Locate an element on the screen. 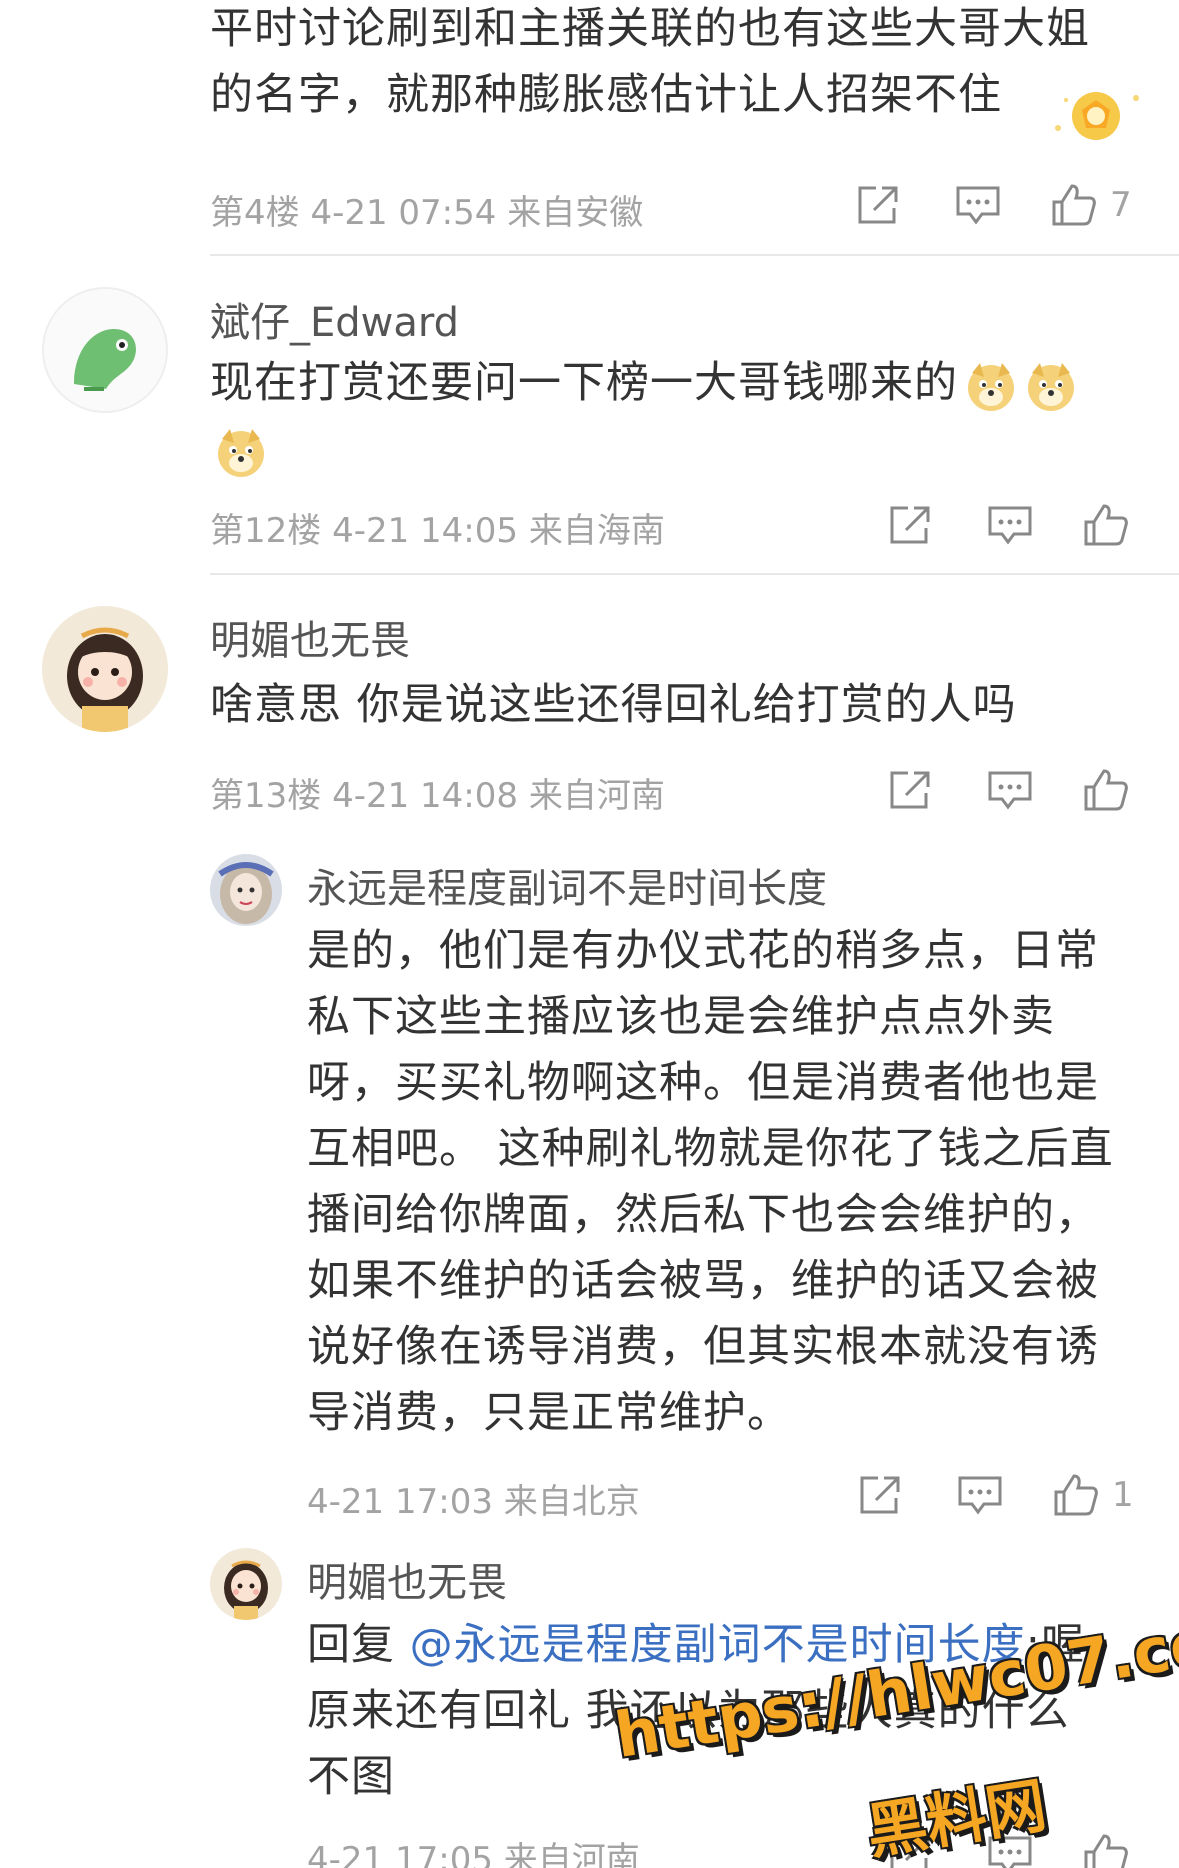  comment-text: 平时讨论刷到和主播关联的也有这些大哥大姐 的名字，就那种膨胀感估计让人招架不住 is located at coordinates (650, 62).